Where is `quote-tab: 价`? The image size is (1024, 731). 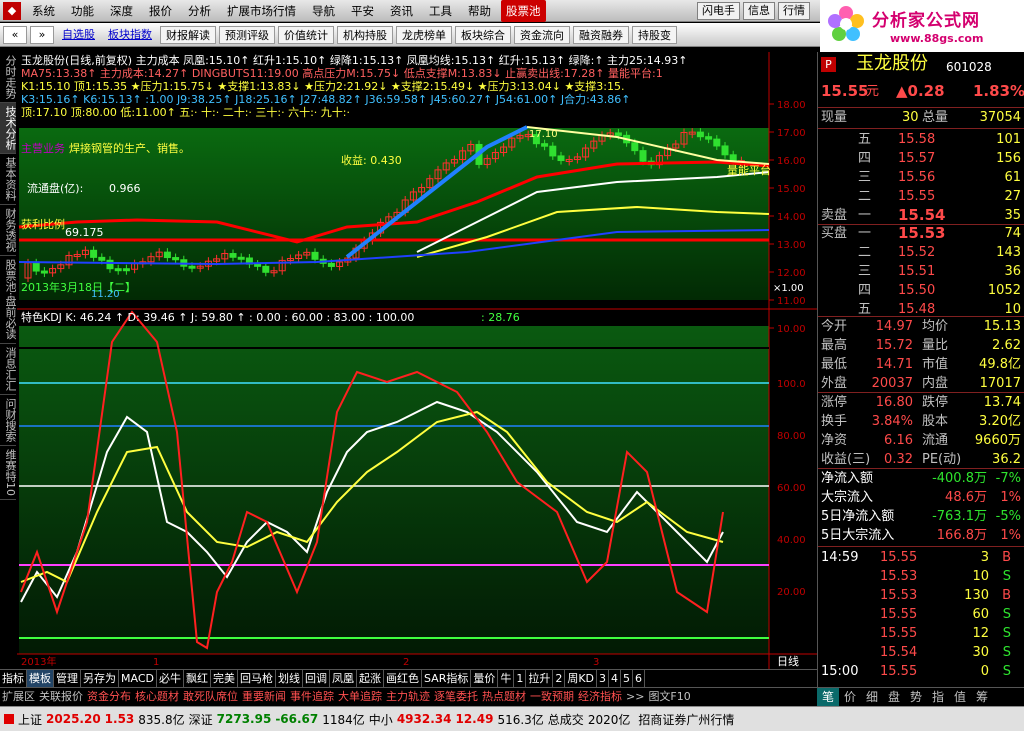
quote-tab: 价 is located at coordinates (850, 697).